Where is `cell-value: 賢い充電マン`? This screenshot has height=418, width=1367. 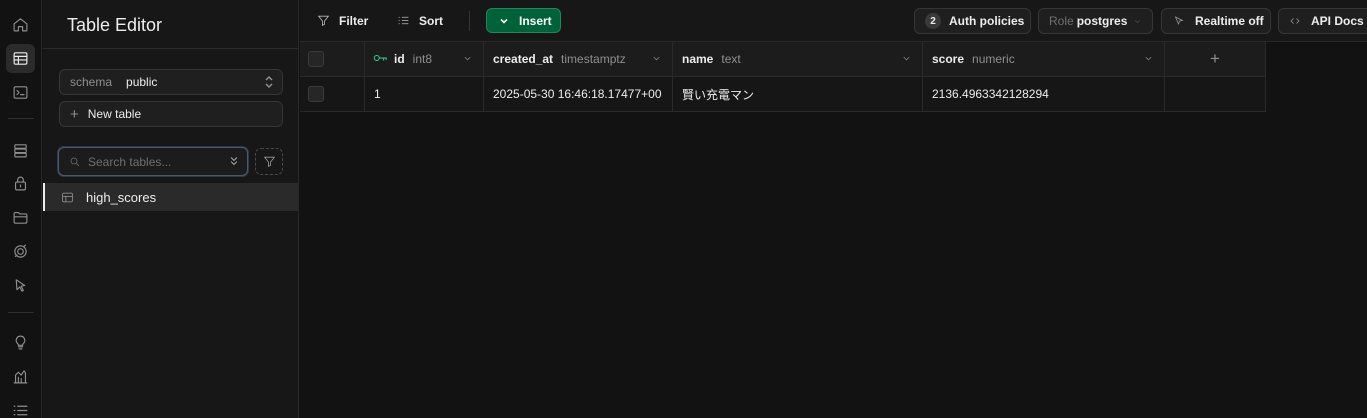
cell-value: 賢い充電マン is located at coordinates (718, 94).